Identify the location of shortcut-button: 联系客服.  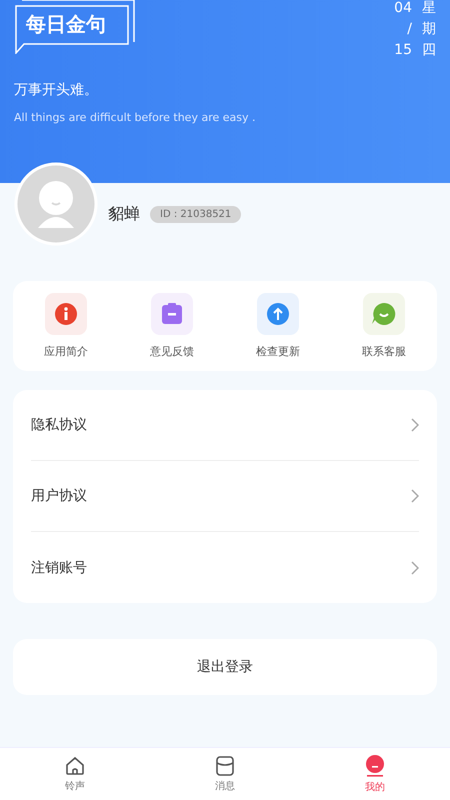
(384, 326).